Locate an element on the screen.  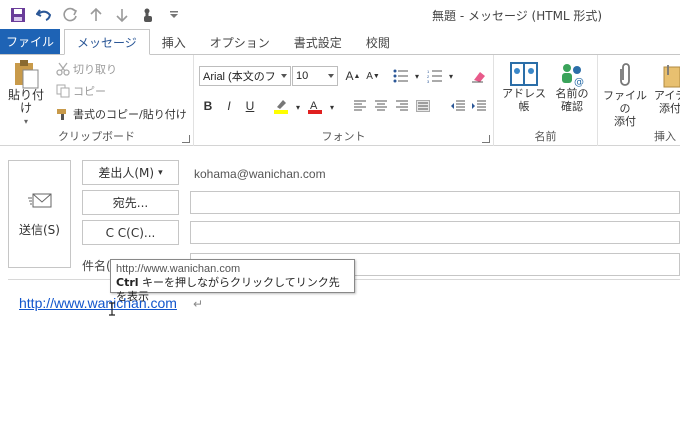
cc-field is located at coordinates (435, 232).